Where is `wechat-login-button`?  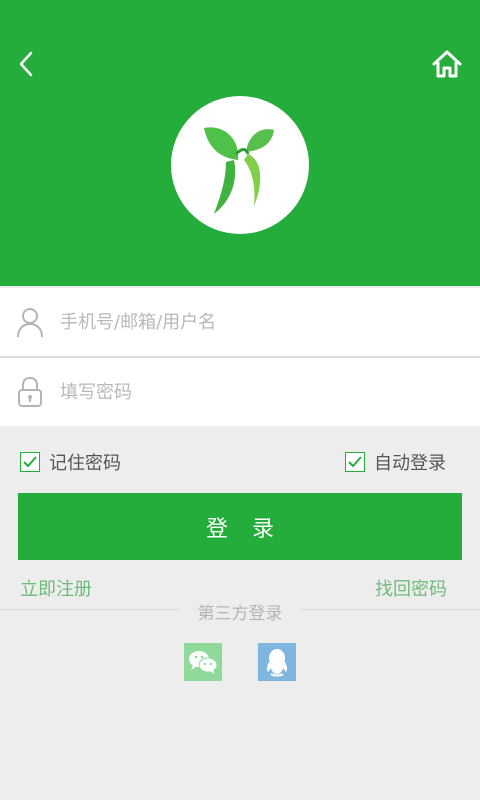 wechat-login-button is located at coordinates (203, 662).